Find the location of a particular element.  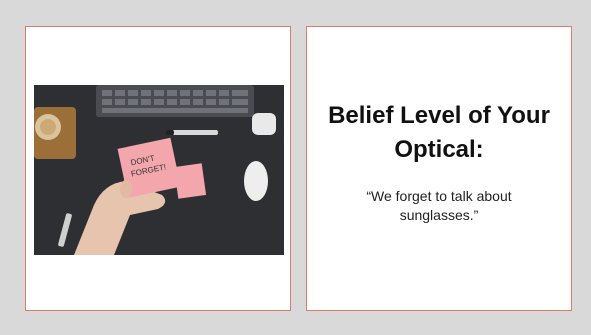

thumb-image is located at coordinates (126, 189).